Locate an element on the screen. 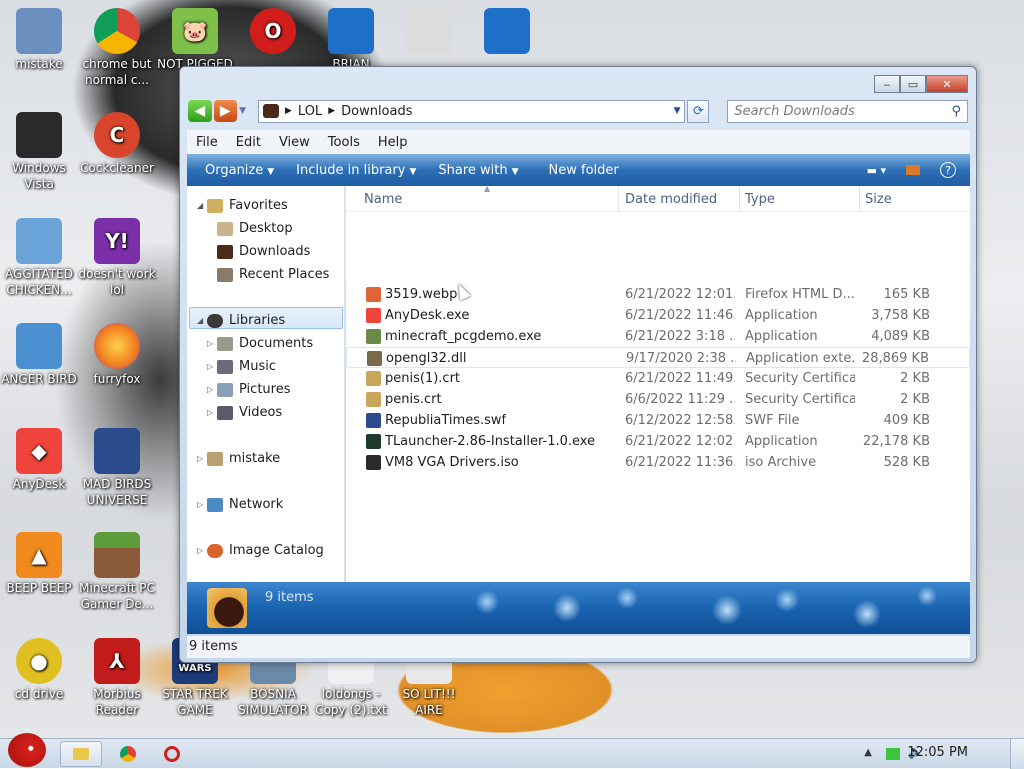 The image size is (1024, 769). refresh-button: ⟳ is located at coordinates (698, 111).